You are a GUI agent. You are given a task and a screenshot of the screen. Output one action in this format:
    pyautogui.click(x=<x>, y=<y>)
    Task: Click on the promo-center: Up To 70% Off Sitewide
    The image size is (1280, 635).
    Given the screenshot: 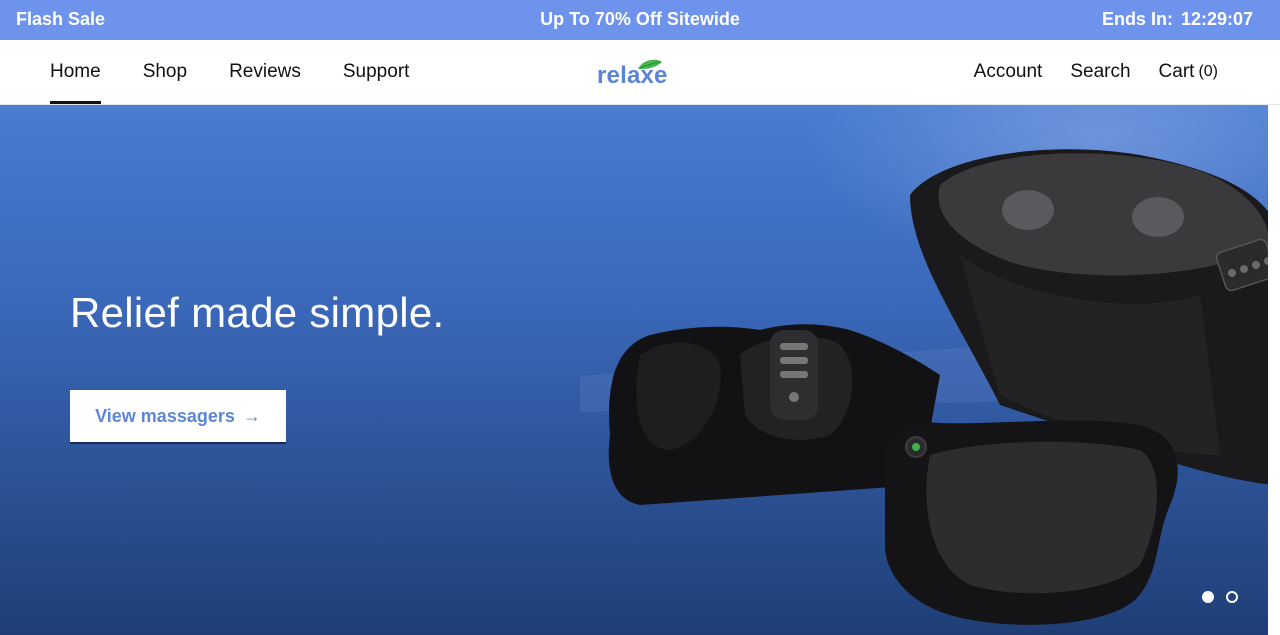 What is the action you would take?
    pyautogui.click(x=640, y=19)
    